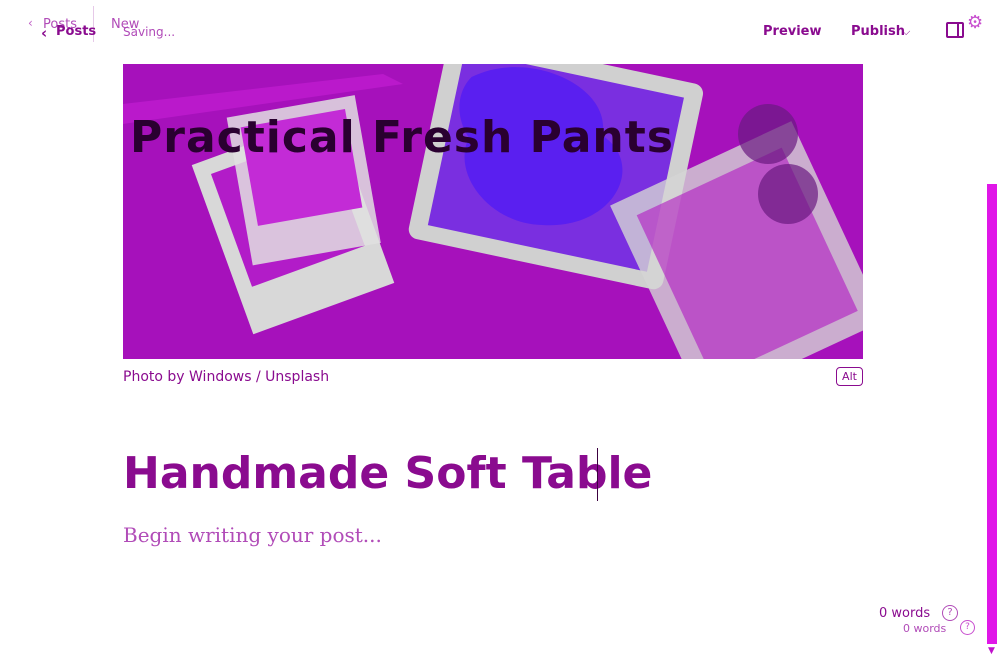 This screenshot has width=1000, height=660. Describe the element at coordinates (220, 377) in the screenshot. I see `caption-author-link: Windows` at that location.